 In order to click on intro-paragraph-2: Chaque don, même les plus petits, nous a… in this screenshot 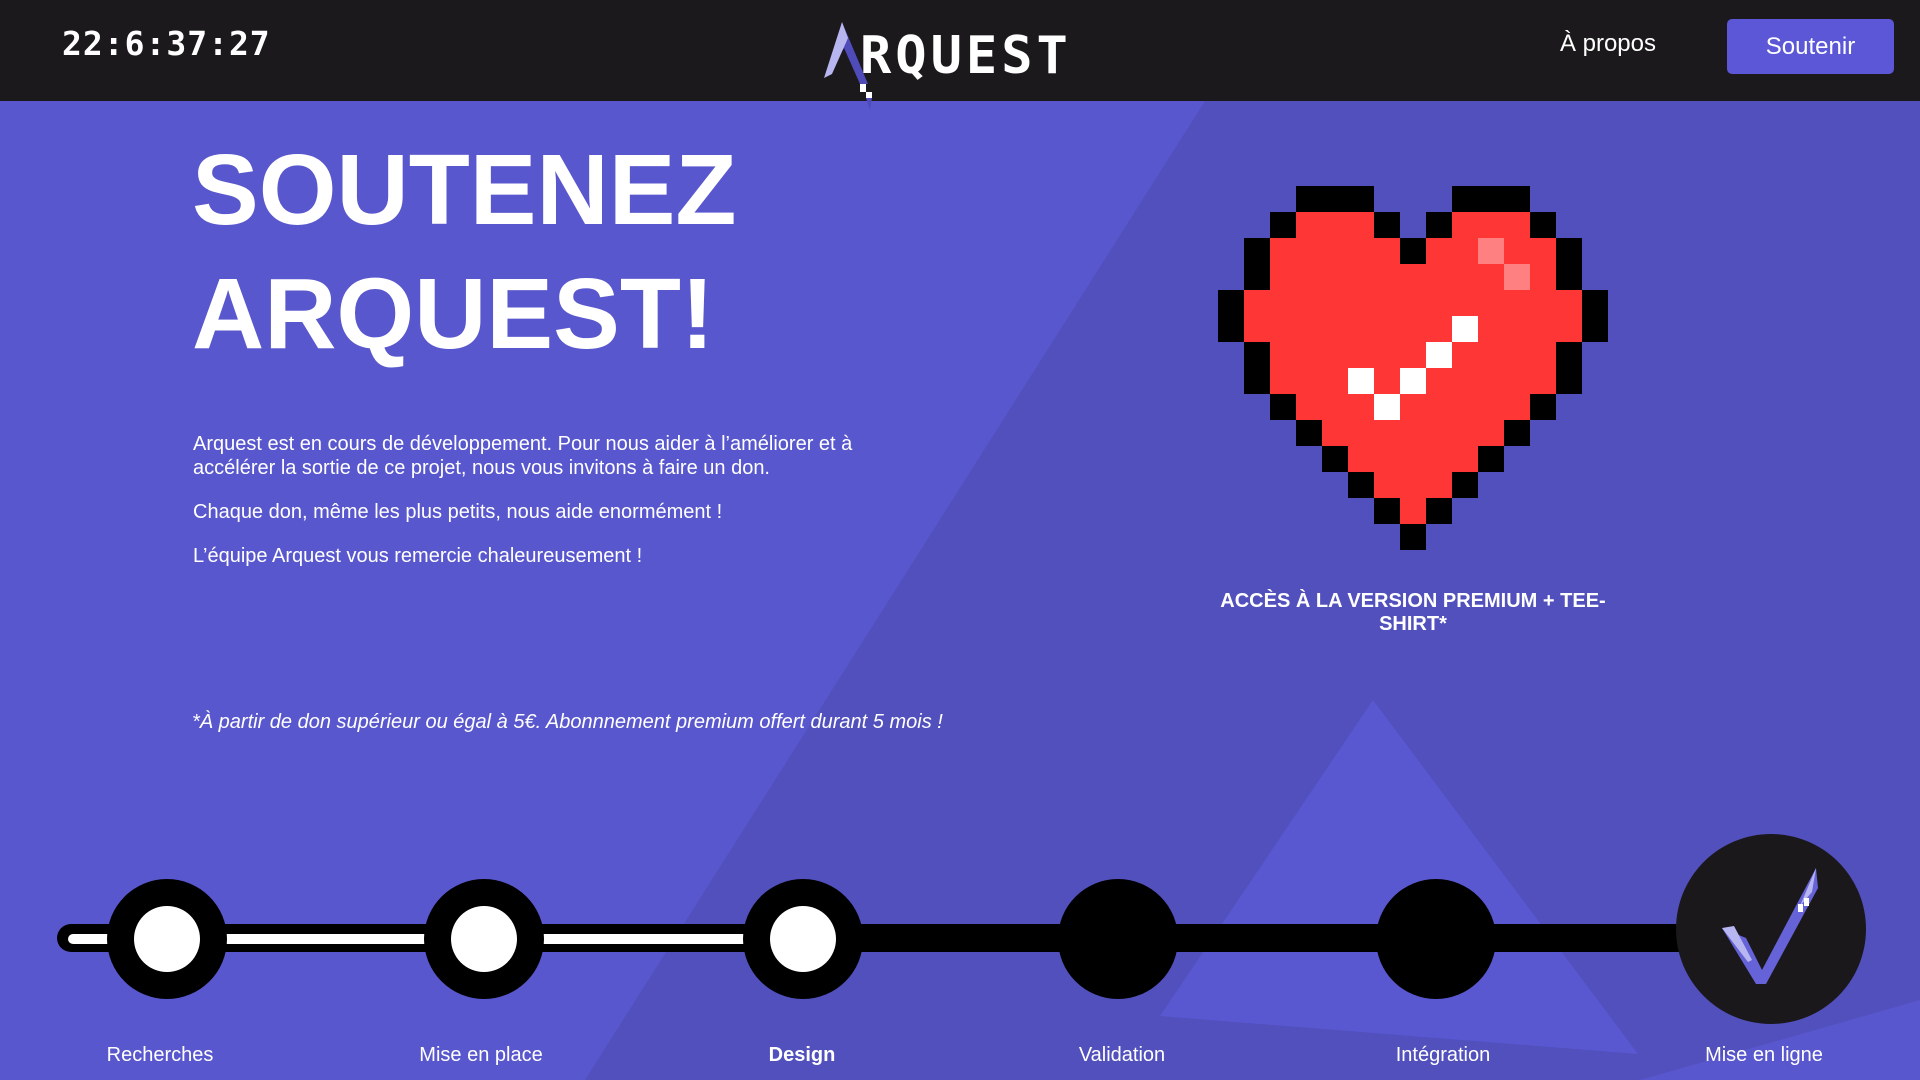, I will do `click(458, 512)`.